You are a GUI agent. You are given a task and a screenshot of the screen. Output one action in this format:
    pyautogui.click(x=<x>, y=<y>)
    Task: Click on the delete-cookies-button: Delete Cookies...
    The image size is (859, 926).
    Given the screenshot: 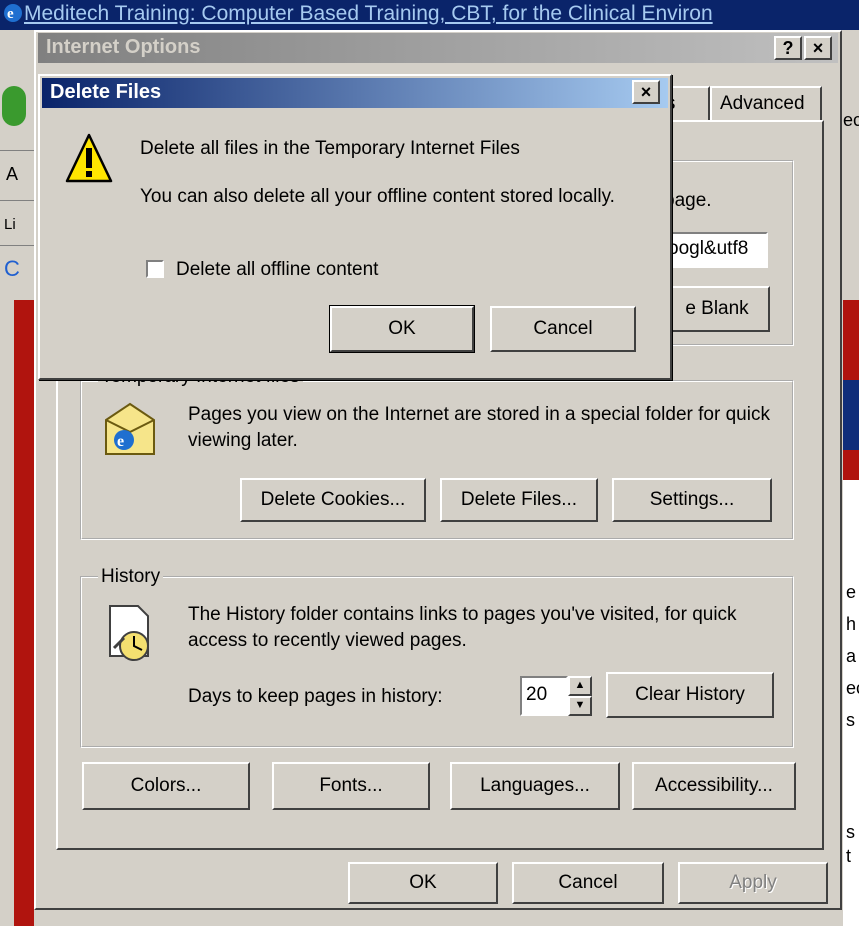 What is the action you would take?
    pyautogui.click(x=333, y=500)
    